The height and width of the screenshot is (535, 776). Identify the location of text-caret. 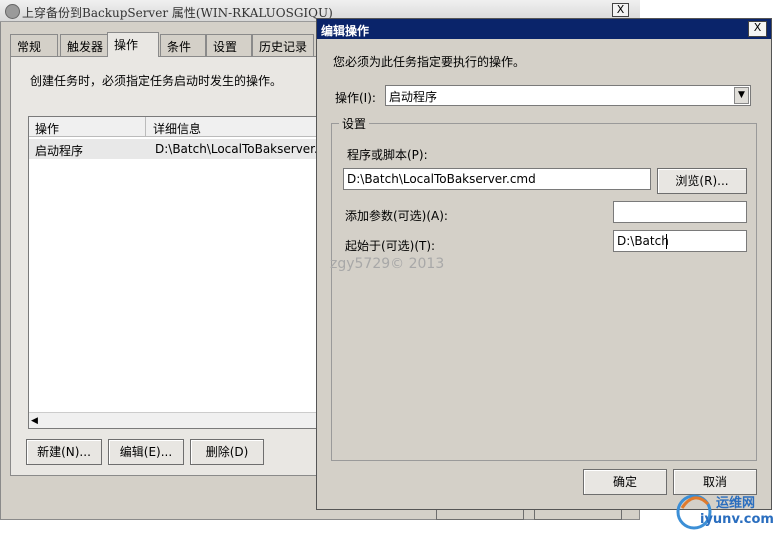
(666, 241).